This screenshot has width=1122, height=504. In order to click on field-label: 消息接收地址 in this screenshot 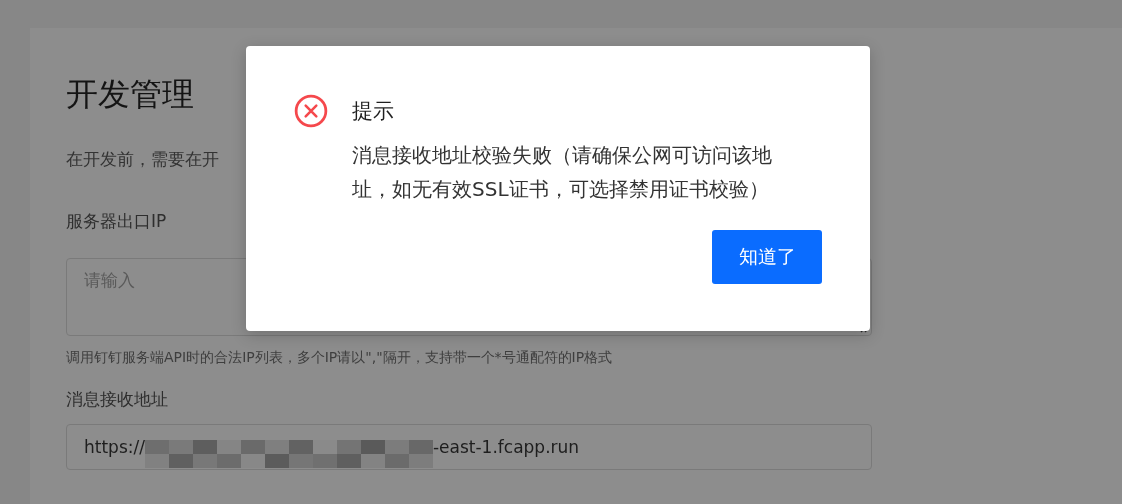, I will do `click(117, 399)`.